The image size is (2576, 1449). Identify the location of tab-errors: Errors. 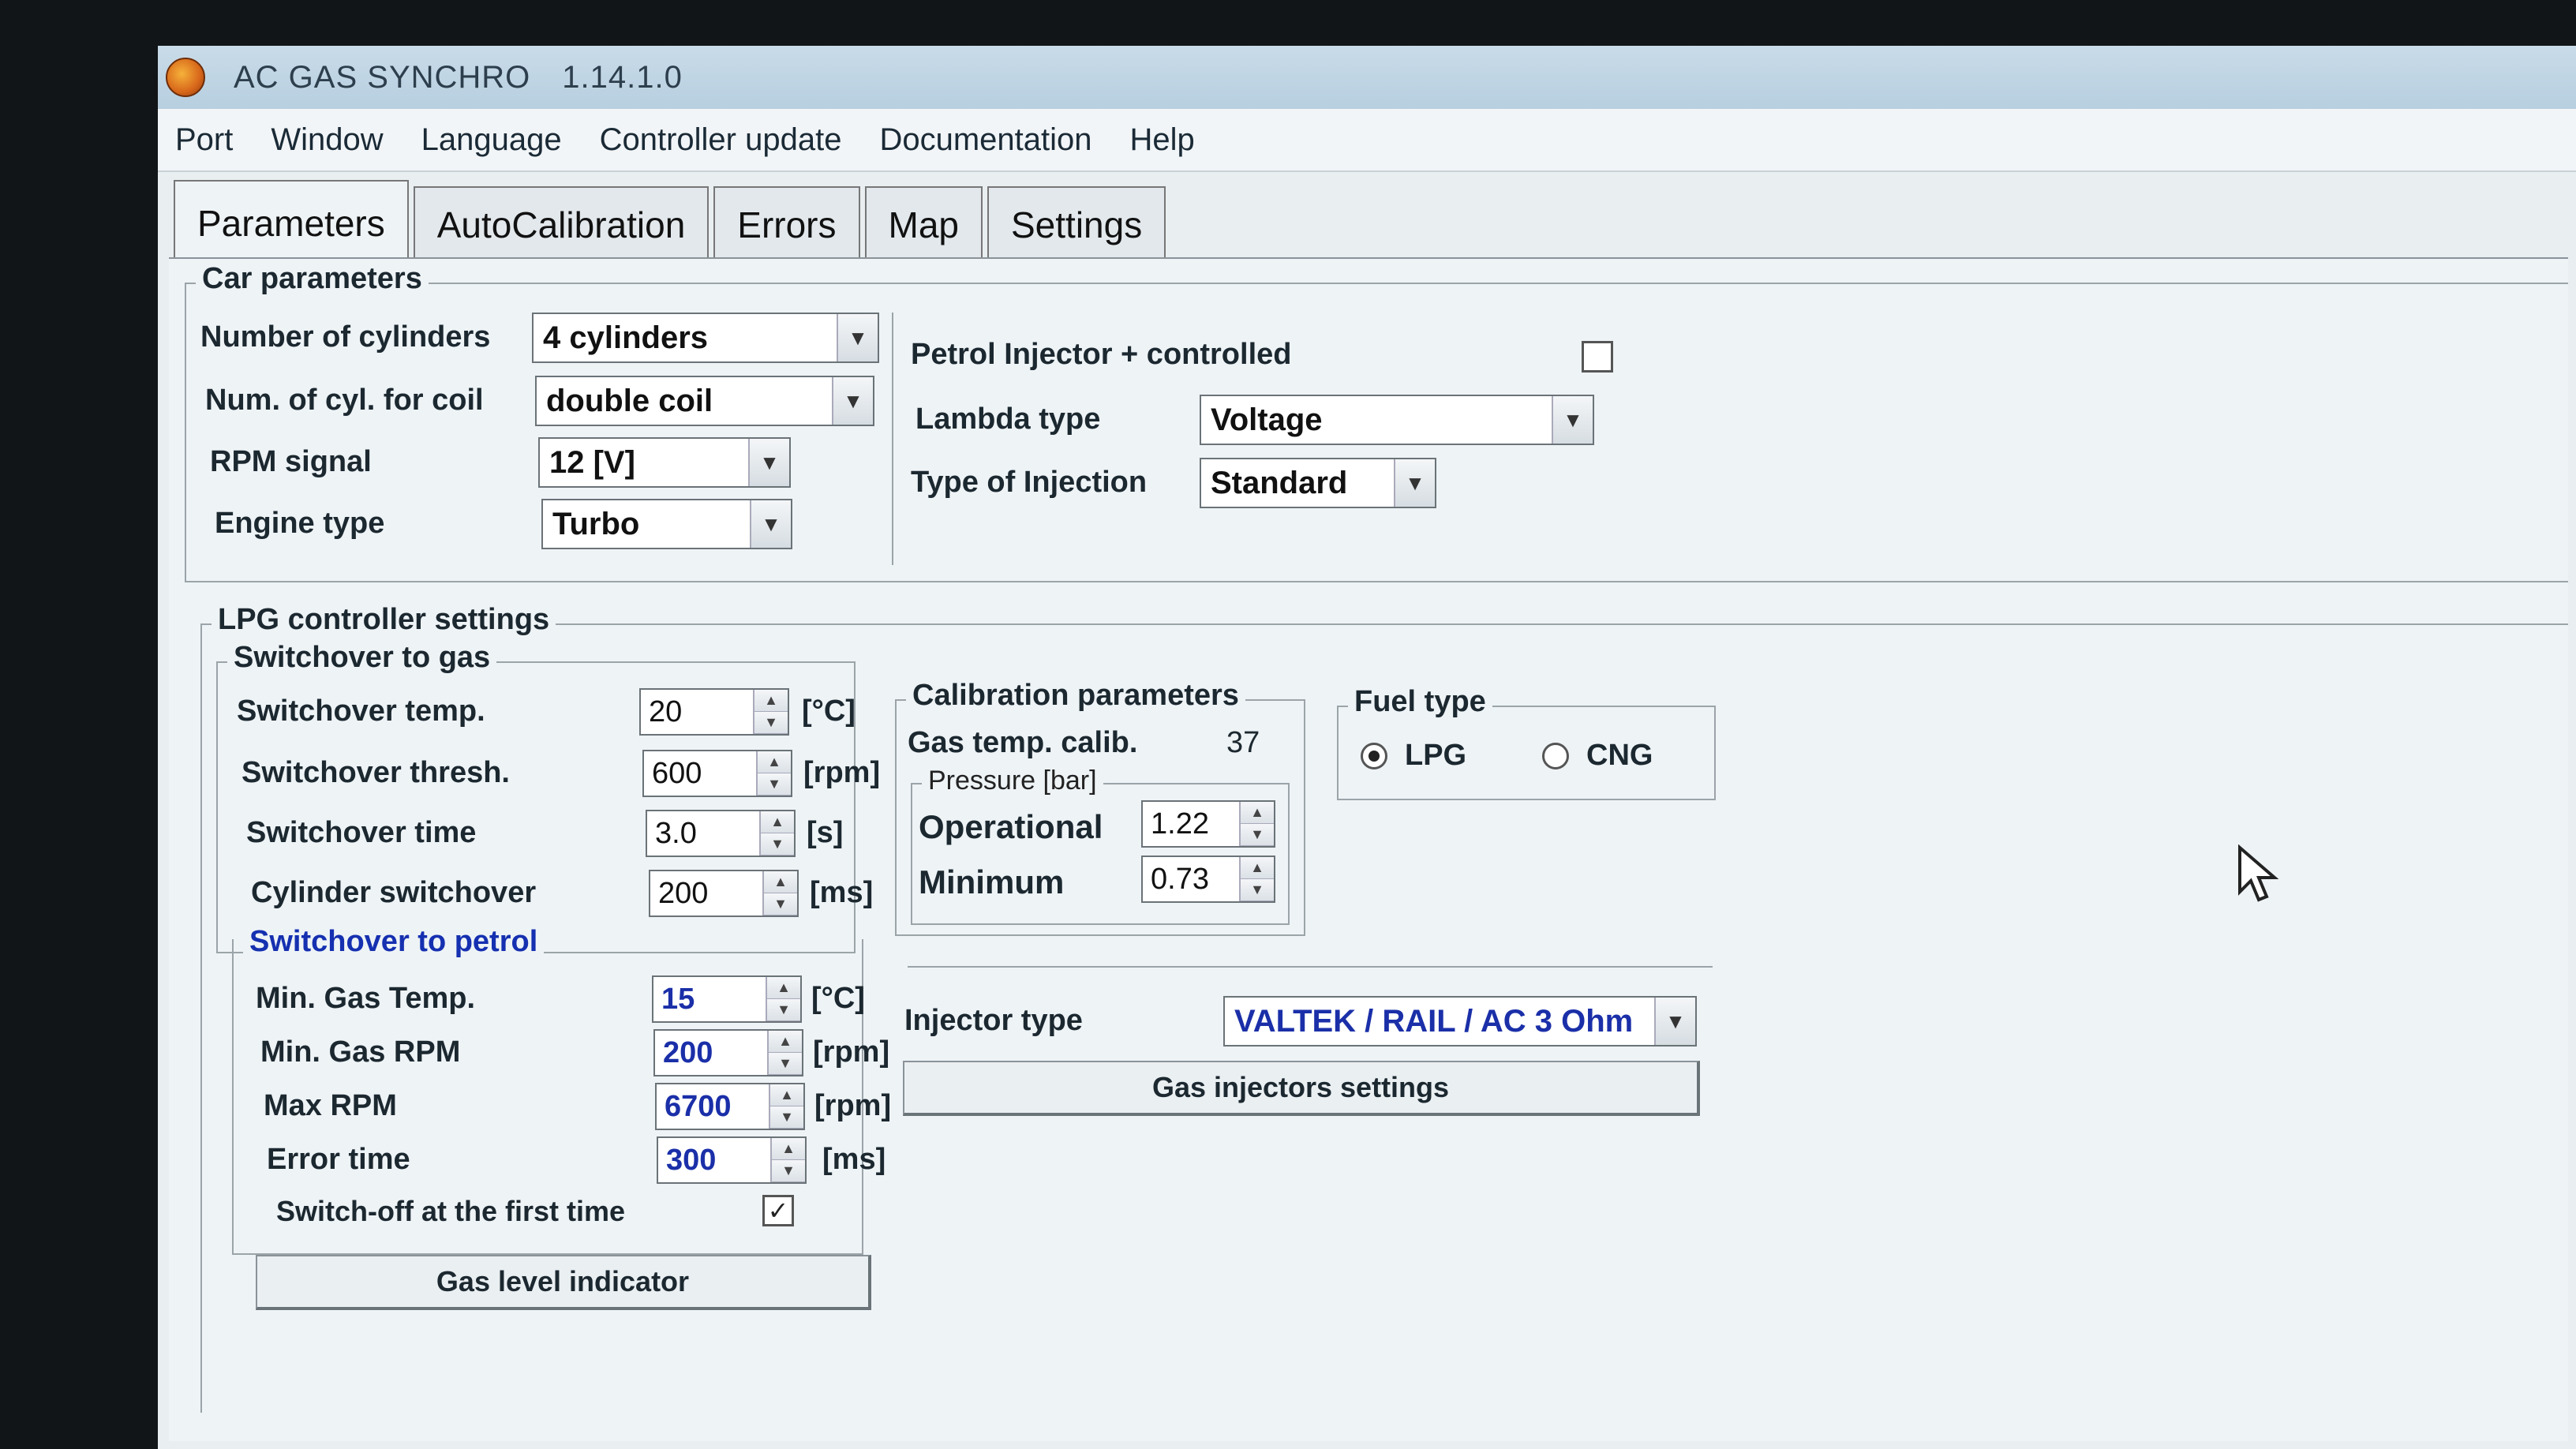
(786, 222).